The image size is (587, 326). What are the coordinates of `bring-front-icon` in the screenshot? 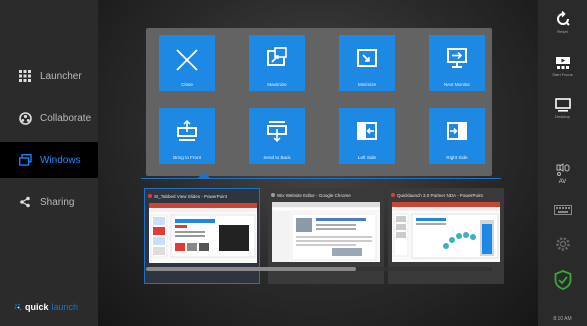 It's located at (187, 130).